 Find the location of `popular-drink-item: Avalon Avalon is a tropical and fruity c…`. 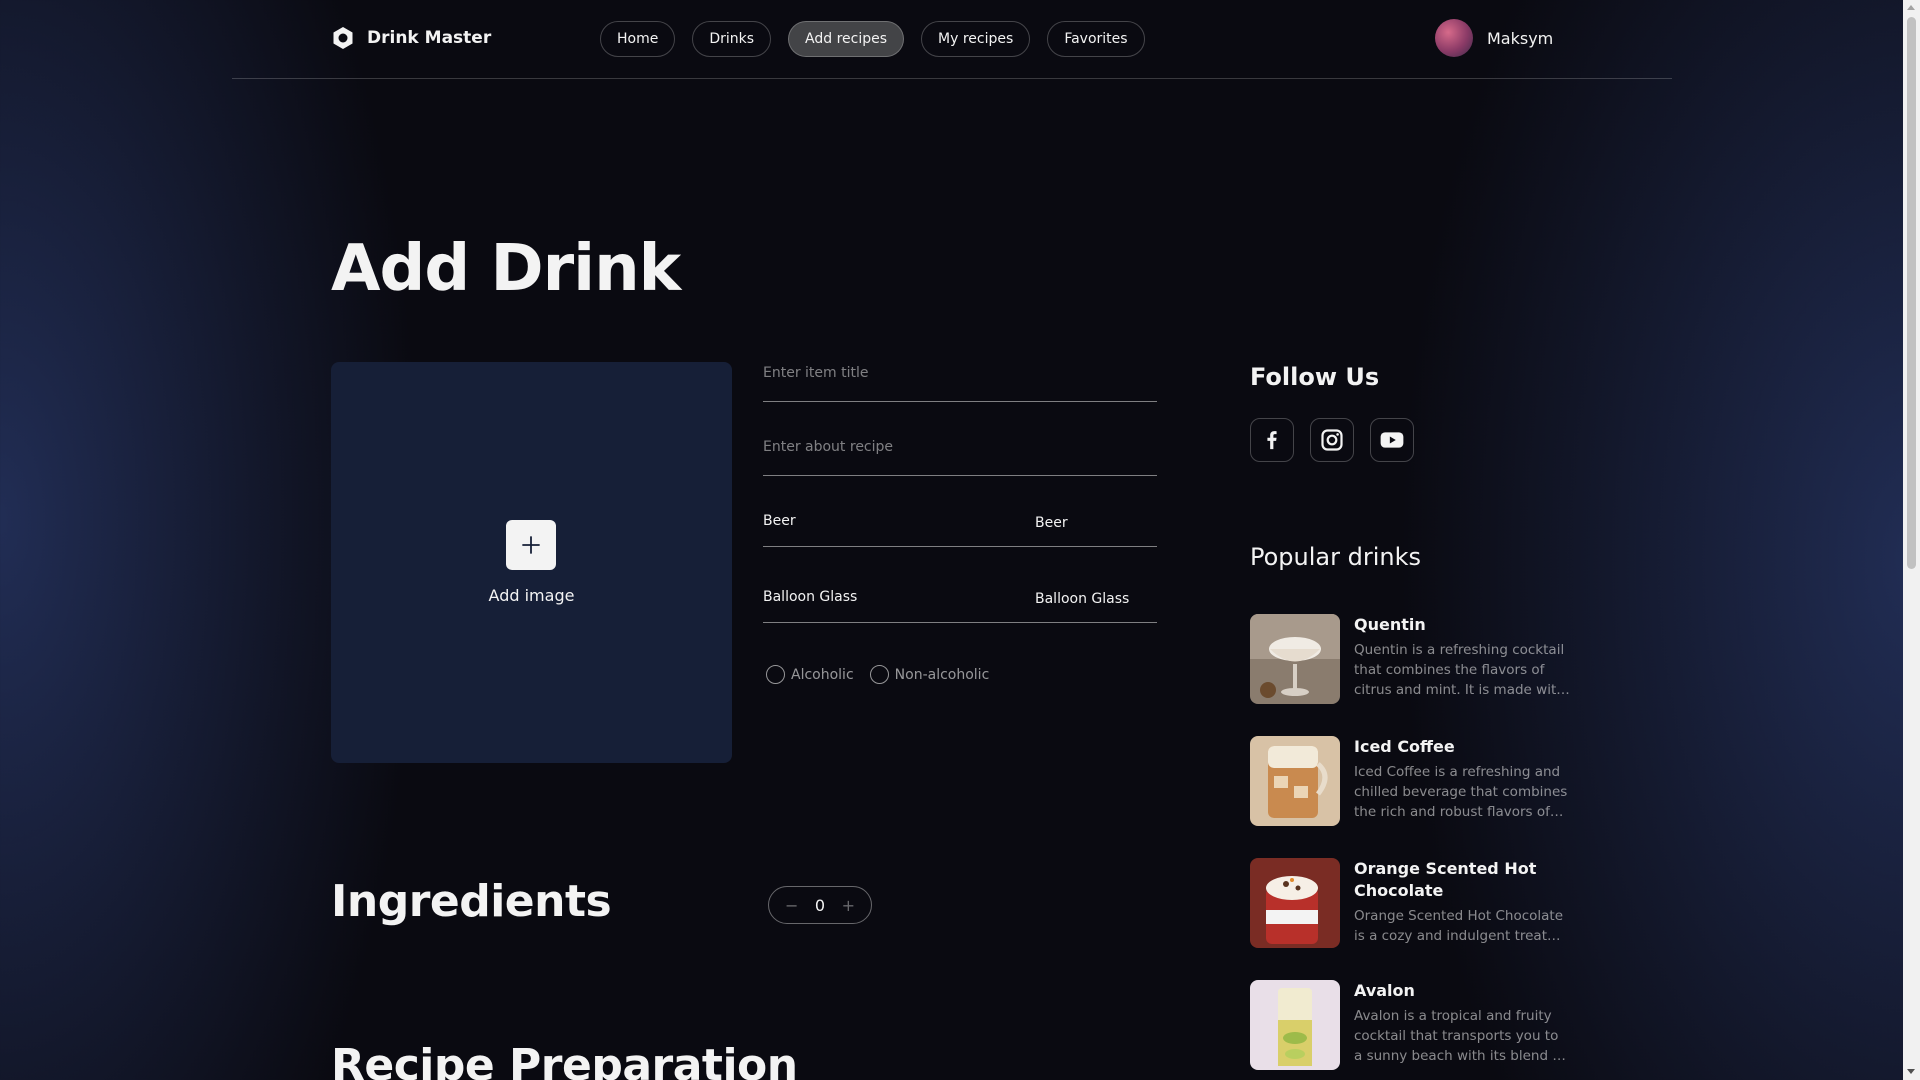

popular-drink-item: Avalon Avalon is a tropical and fruity c… is located at coordinates (1410, 1025).